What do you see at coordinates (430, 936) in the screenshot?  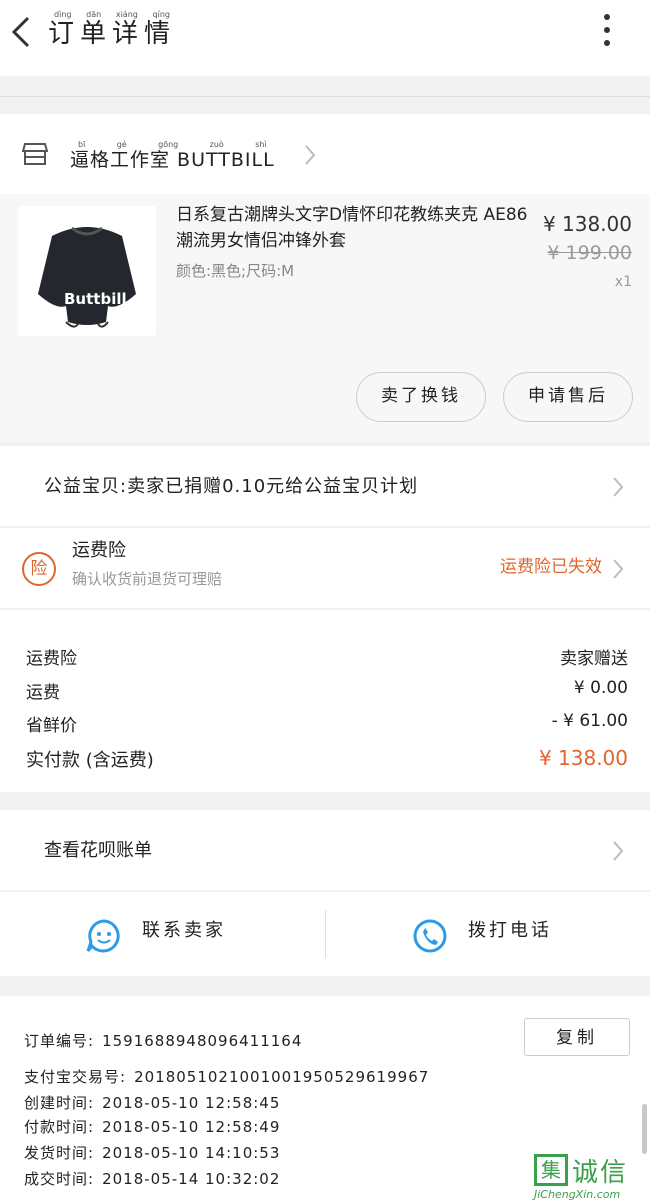 I see `phone-icon` at bounding box center [430, 936].